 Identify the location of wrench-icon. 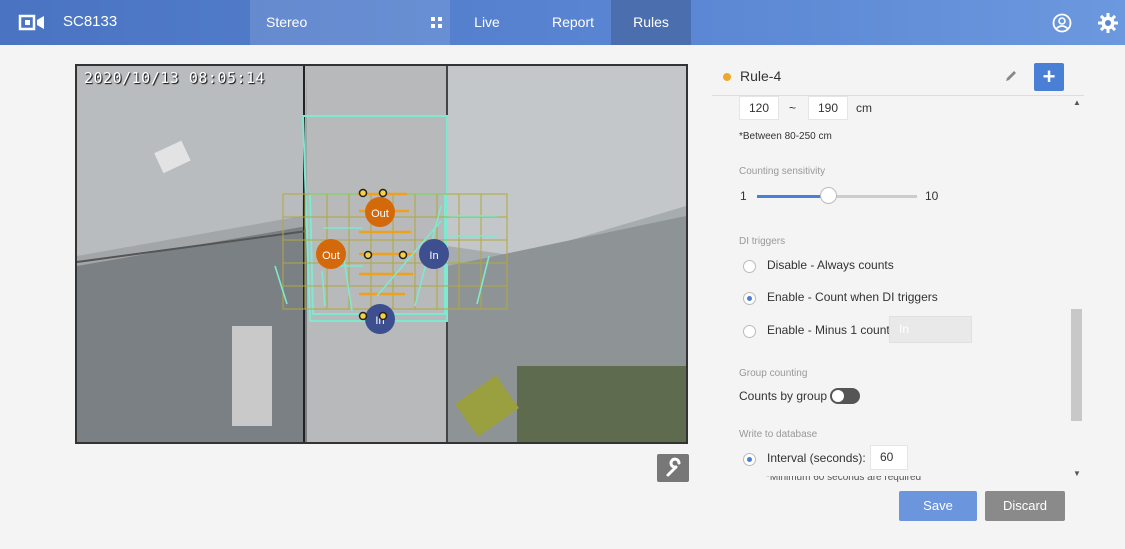
(673, 467).